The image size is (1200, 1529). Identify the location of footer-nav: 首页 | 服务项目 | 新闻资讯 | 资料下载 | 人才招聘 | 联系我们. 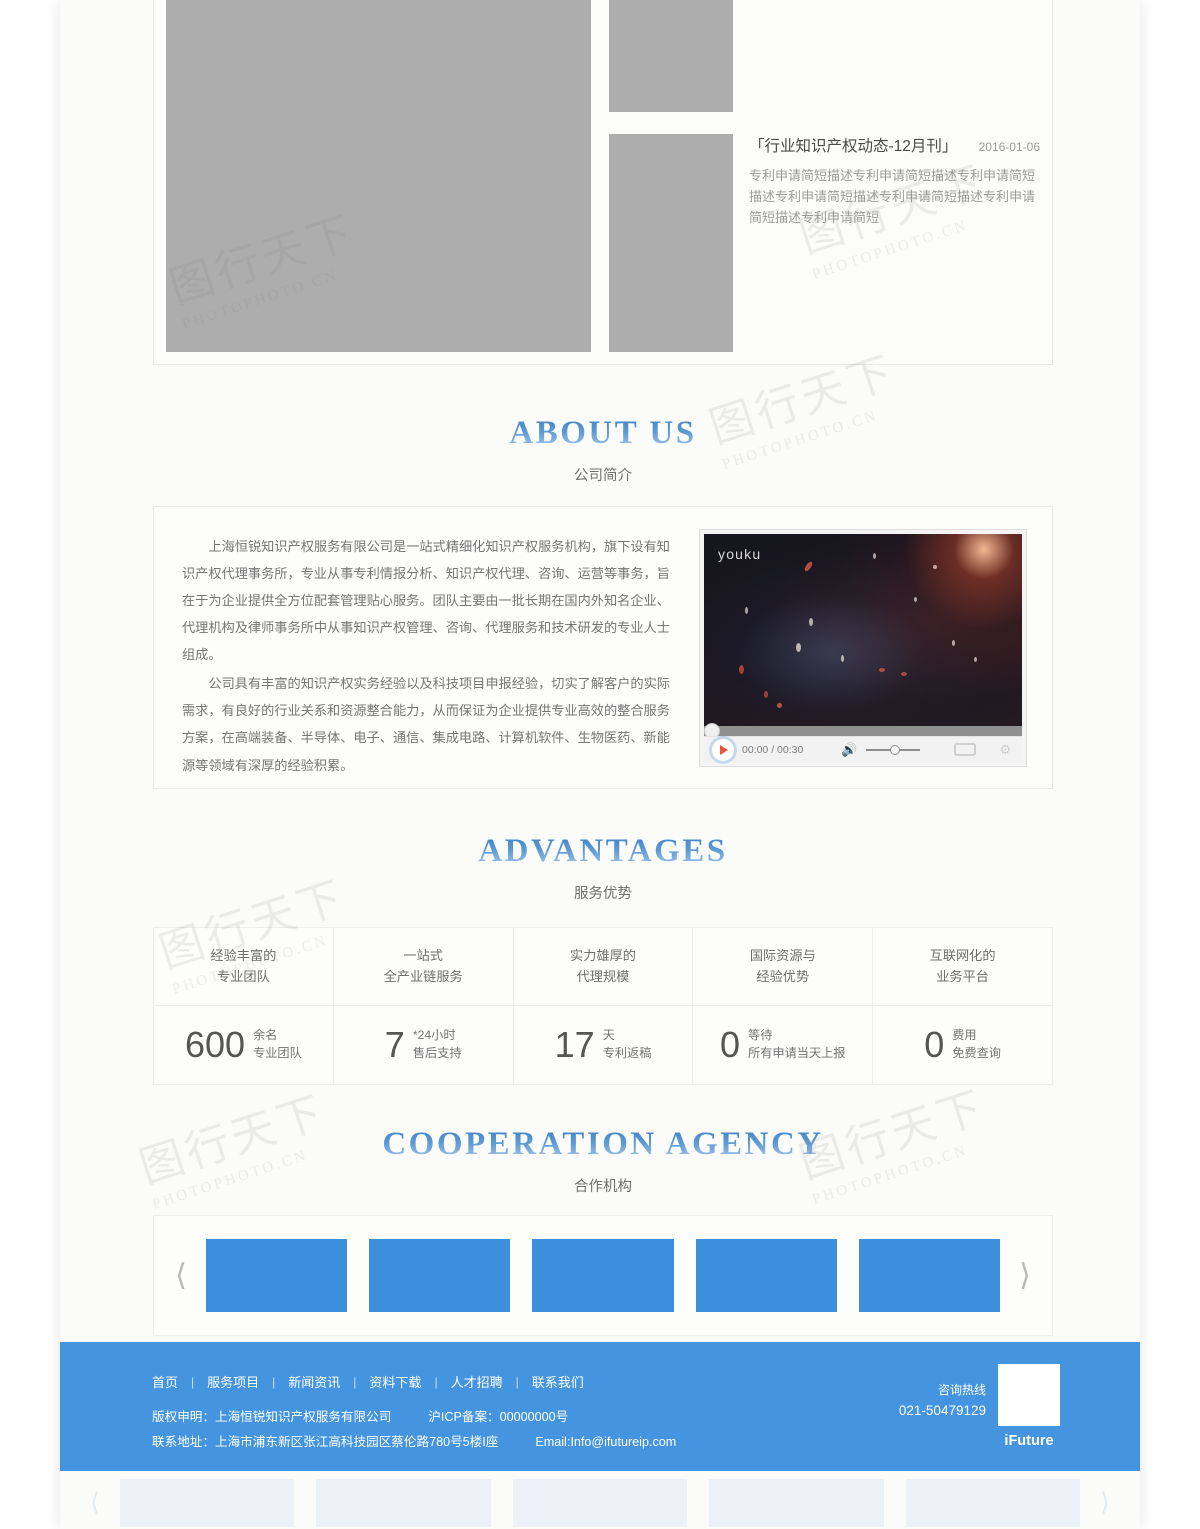
(512, 1381).